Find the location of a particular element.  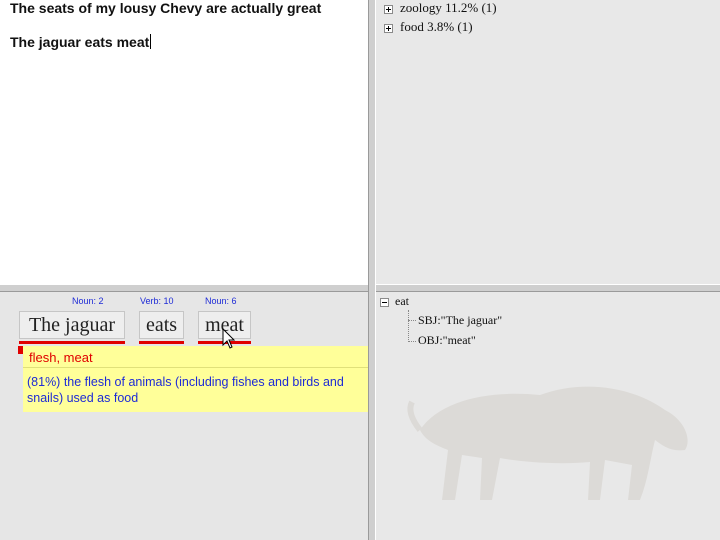

topic-item-zoology: zoology 11.2% (1) is located at coordinates (440, 8).